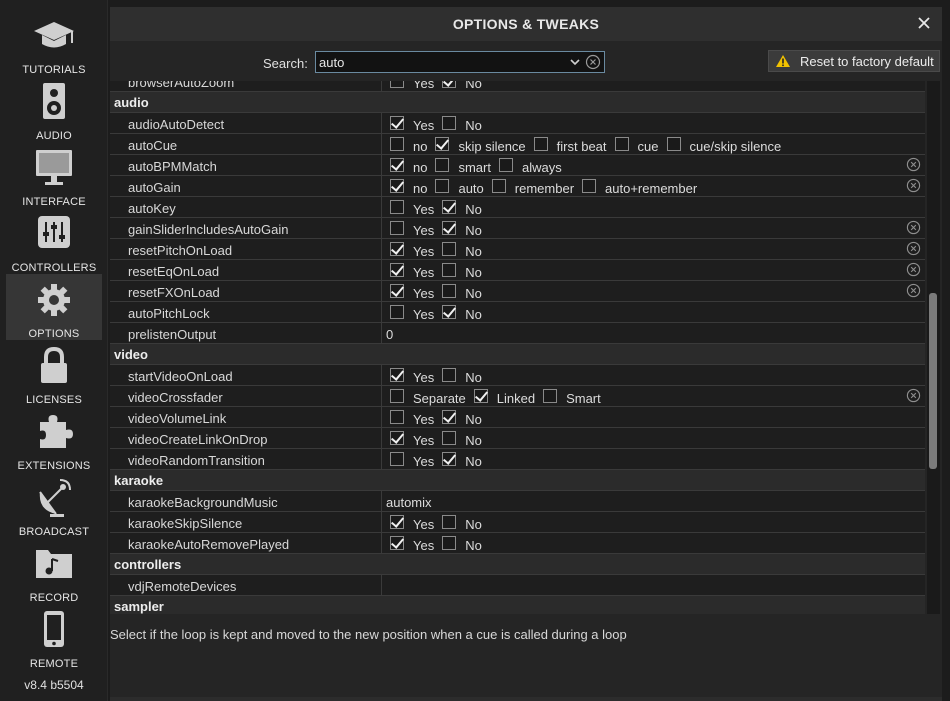 The height and width of the screenshot is (701, 950). Describe the element at coordinates (517, 228) in the screenshot. I see `setting-row: gainSliderIncludesAutoGain Yes No` at that location.